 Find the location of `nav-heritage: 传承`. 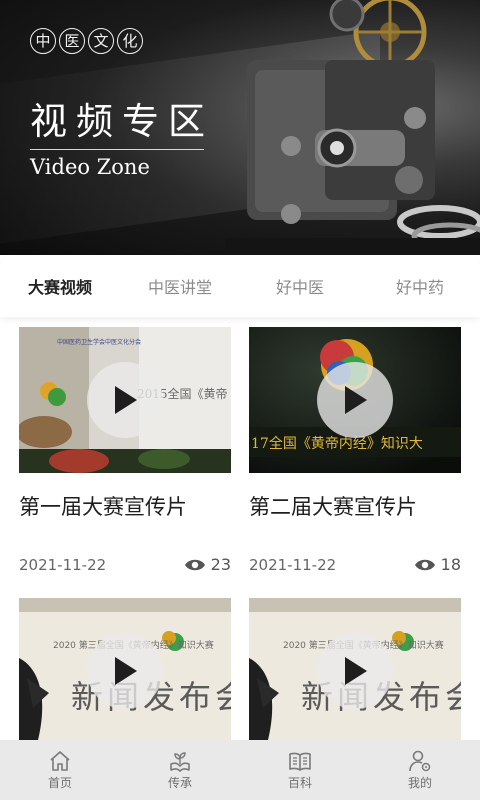

nav-heritage: 传承 is located at coordinates (180, 770).